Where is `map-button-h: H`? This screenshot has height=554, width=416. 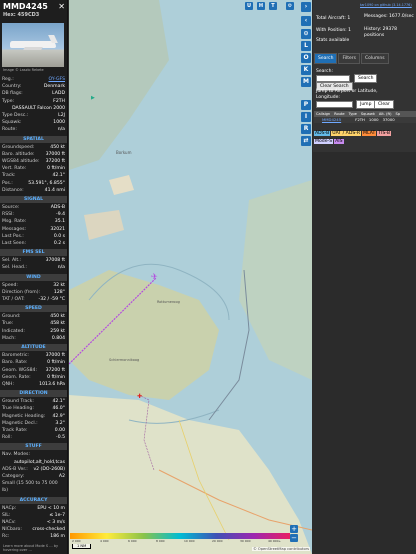 map-button-h: H is located at coordinates (261, 6).